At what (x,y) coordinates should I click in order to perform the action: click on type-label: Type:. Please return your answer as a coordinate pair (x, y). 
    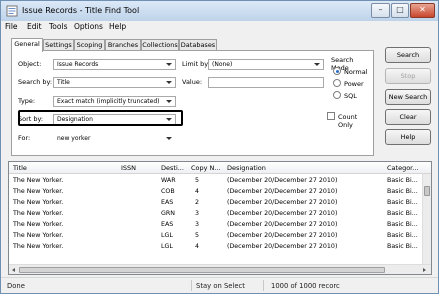
    Looking at the image, I should click on (27, 101).